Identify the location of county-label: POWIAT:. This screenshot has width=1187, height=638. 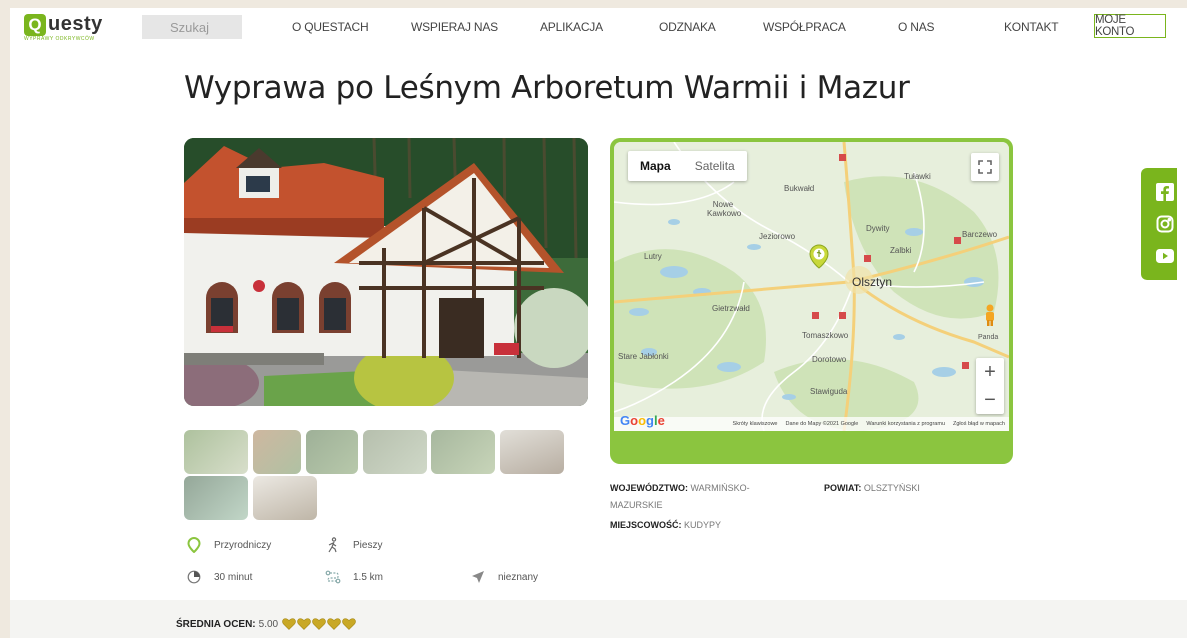
(843, 488).